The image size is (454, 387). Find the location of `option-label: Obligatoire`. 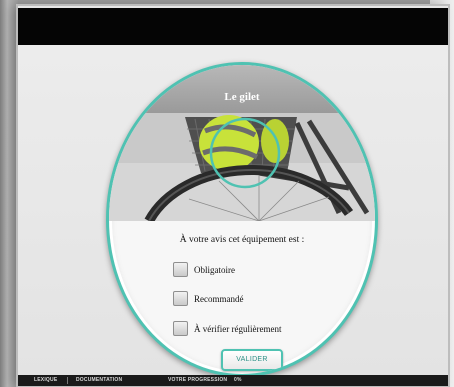

option-label: Obligatoire is located at coordinates (214, 269).